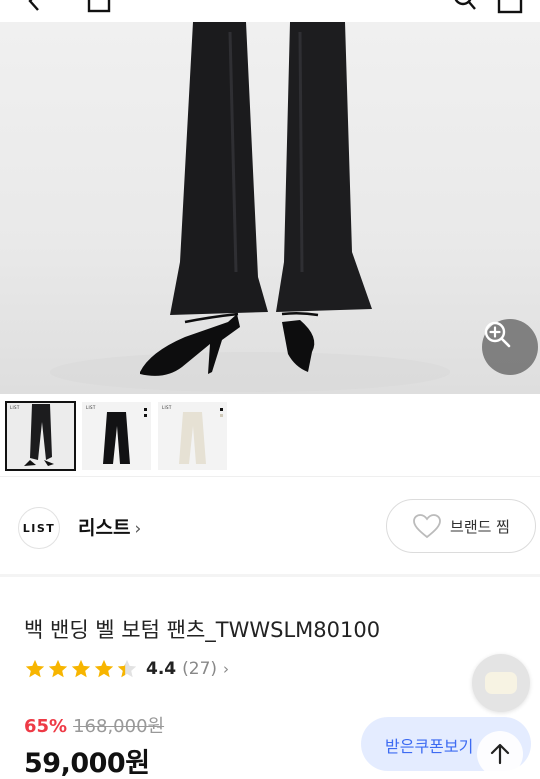 The width and height of the screenshot is (540, 779). I want to click on brand-name-link: 리스트 ›, so click(109, 526).